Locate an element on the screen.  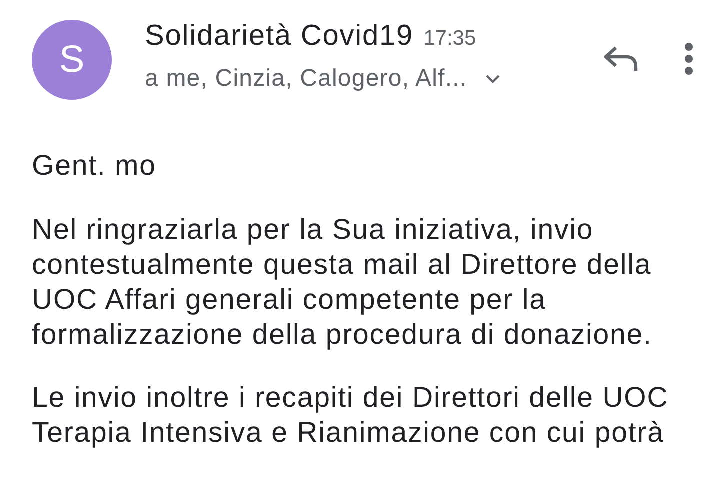
sender-name: Solidarietà Covid19 is located at coordinates (279, 36).